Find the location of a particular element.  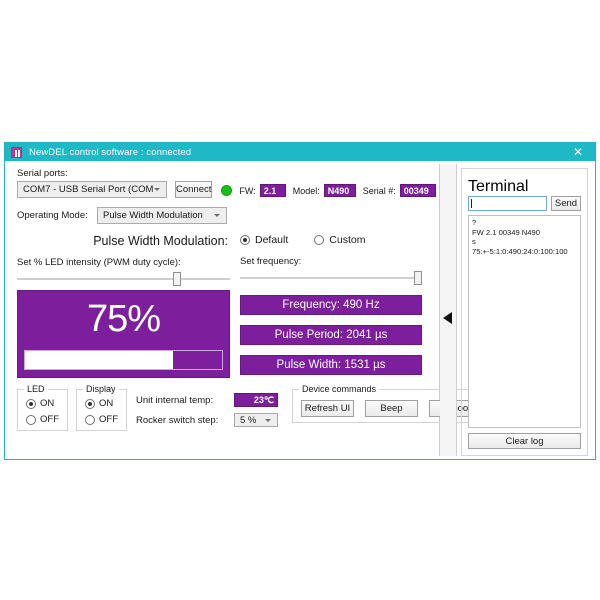

device-info-group: FW: 2.1 Model: N490 Serial #: 00349 is located at coordinates (328, 191).